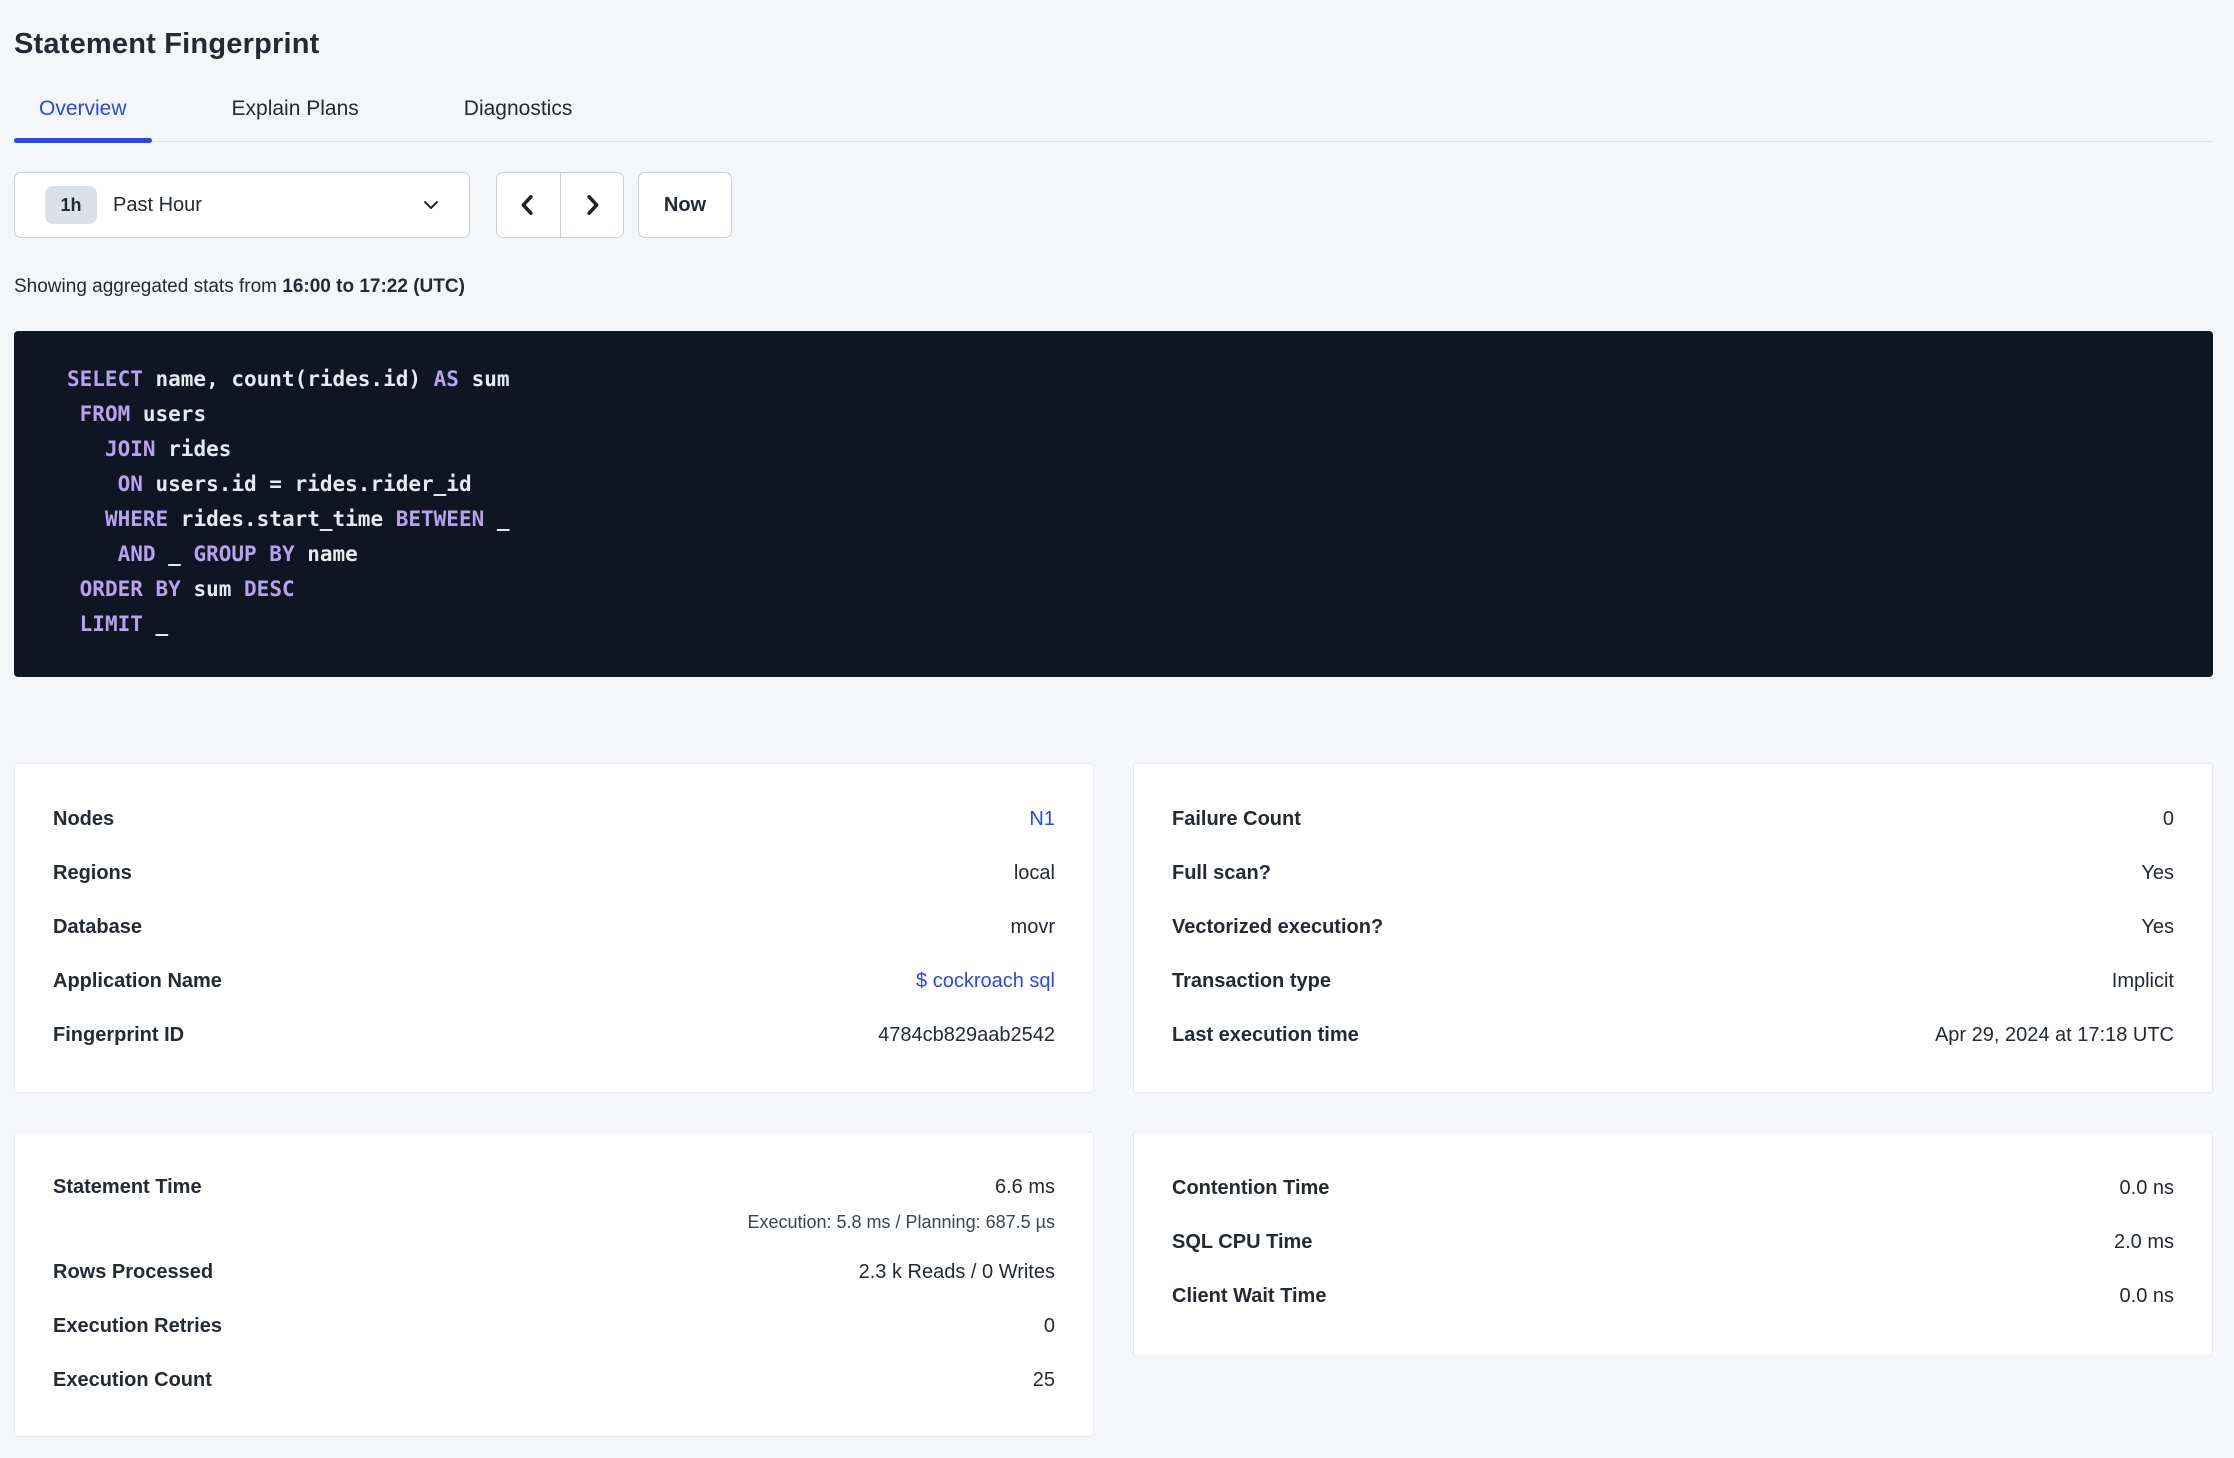 This screenshot has height=1458, width=2234. What do you see at coordinates (1034, 872) in the screenshot?
I see `regions-value: local` at bounding box center [1034, 872].